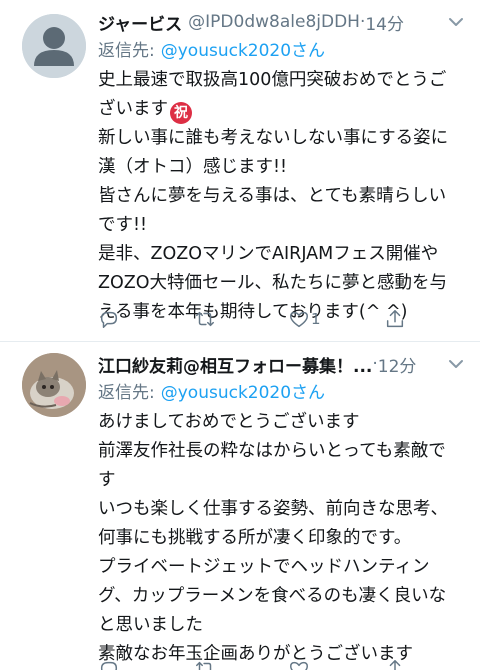 The height and width of the screenshot is (670, 480). Describe the element at coordinates (181, 113) in the screenshot. I see `celebration-emoji-icon: 祝` at that location.